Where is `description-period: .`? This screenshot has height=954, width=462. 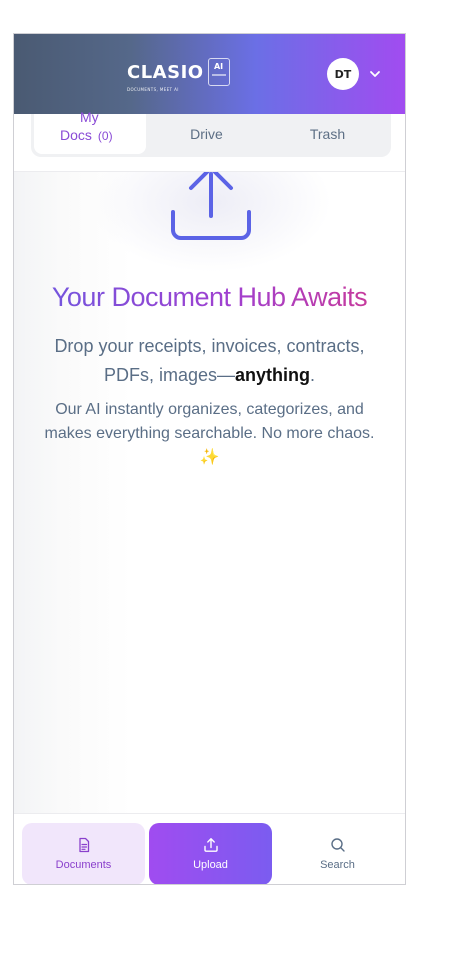 description-period: . is located at coordinates (313, 375).